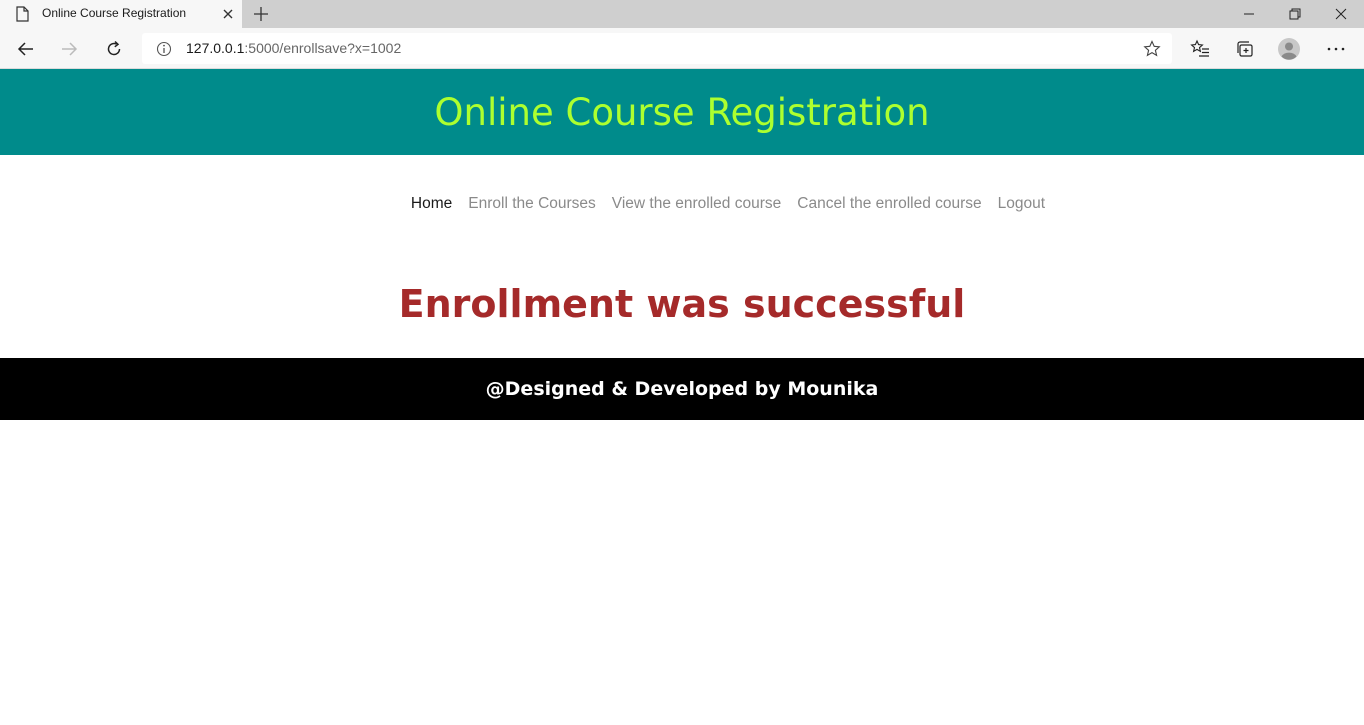 The height and width of the screenshot is (725, 1364). I want to click on star-icon, so click(1152, 49).